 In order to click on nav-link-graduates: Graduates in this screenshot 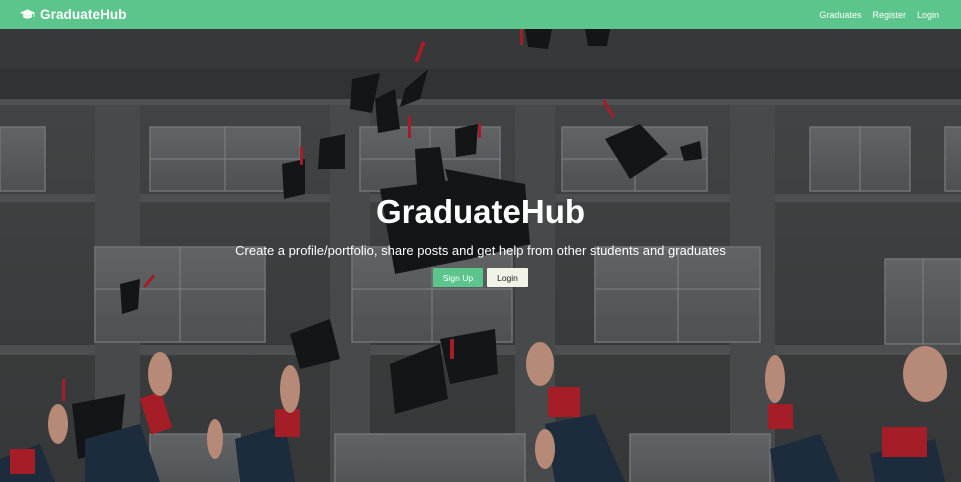, I will do `click(840, 15)`.